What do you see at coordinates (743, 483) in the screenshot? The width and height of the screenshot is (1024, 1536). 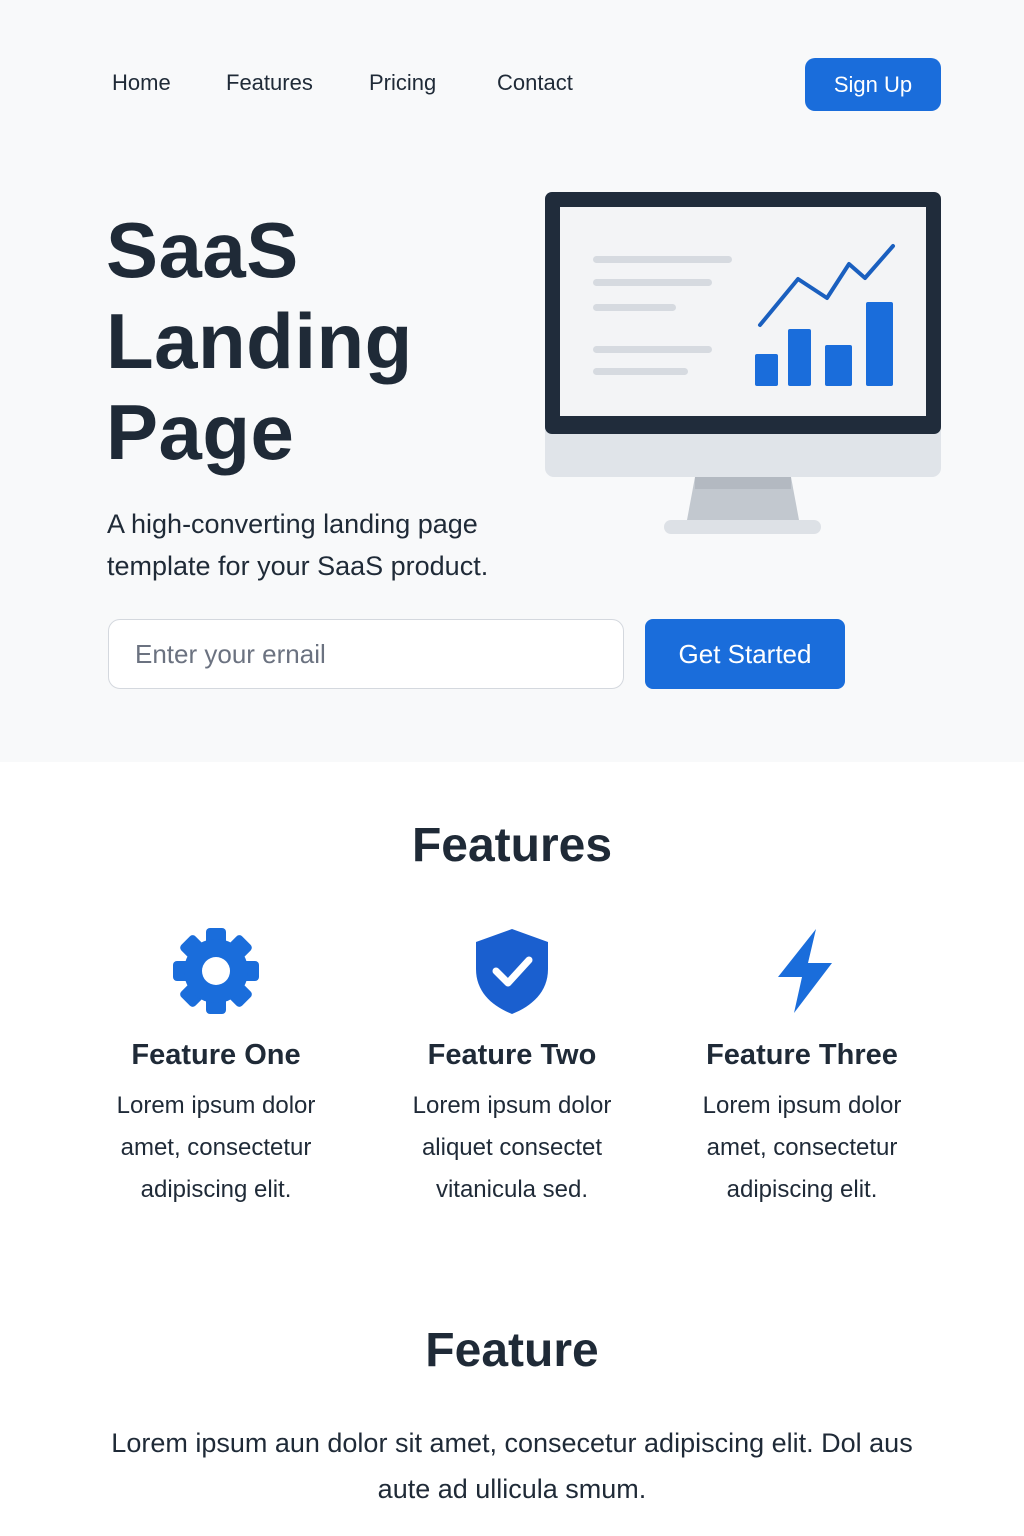 I see `monitor-stand-neck` at bounding box center [743, 483].